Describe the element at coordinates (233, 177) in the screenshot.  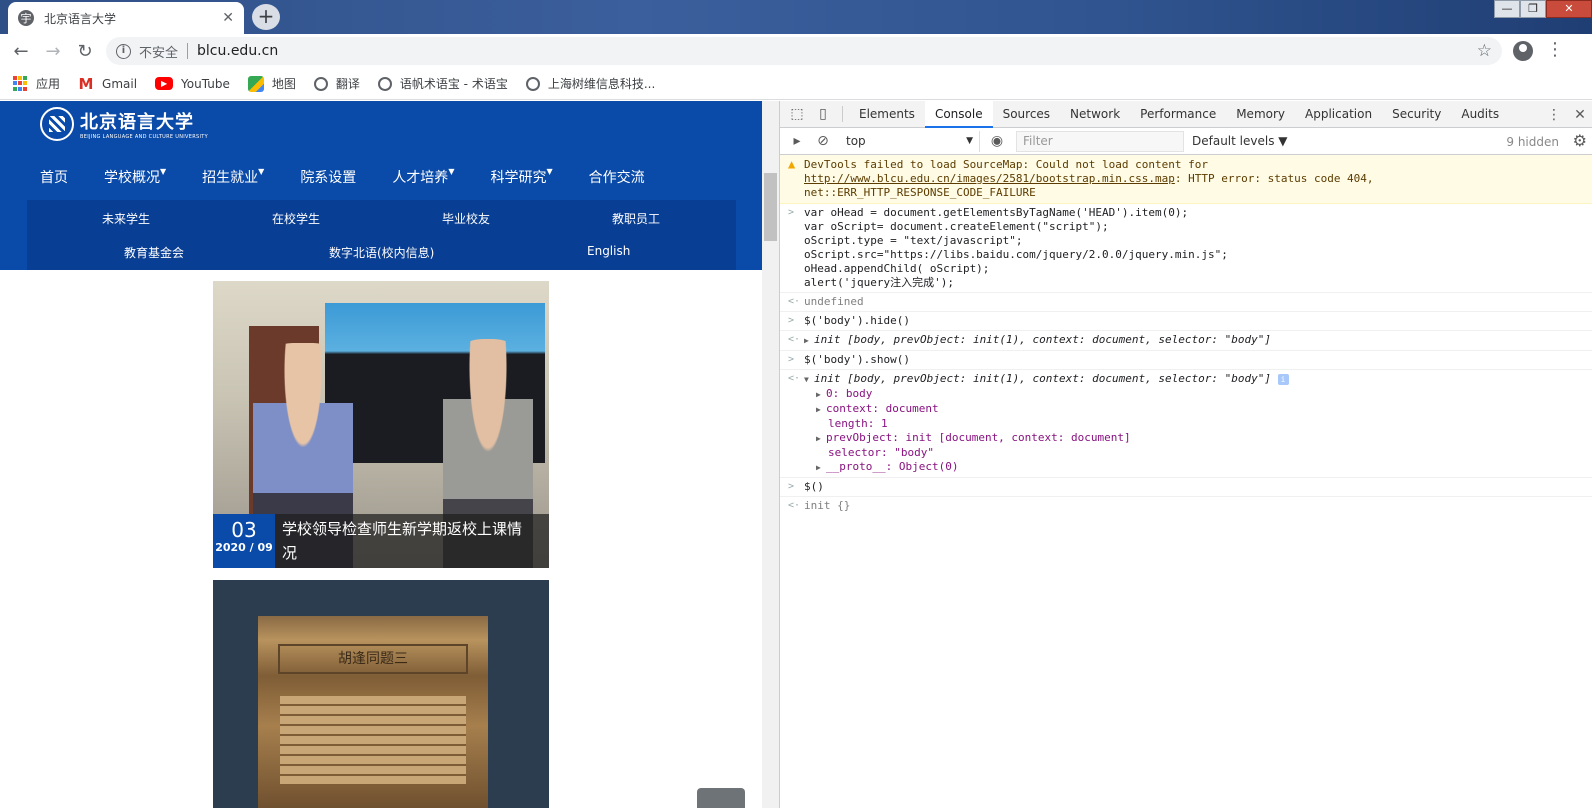
I see `nav-item-admissions: 招生就业▼` at that location.